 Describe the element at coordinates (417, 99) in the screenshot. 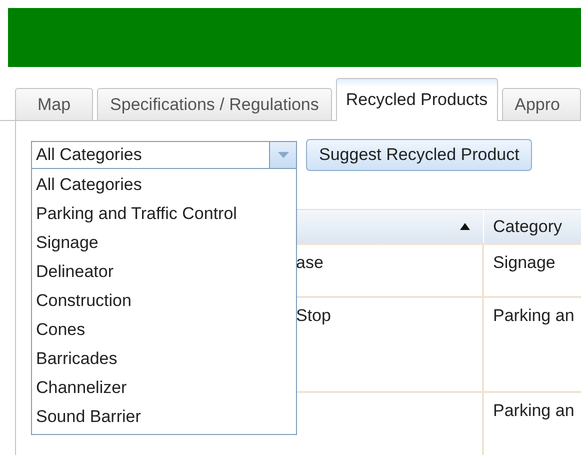

I see `tab: Recycled Products` at that location.